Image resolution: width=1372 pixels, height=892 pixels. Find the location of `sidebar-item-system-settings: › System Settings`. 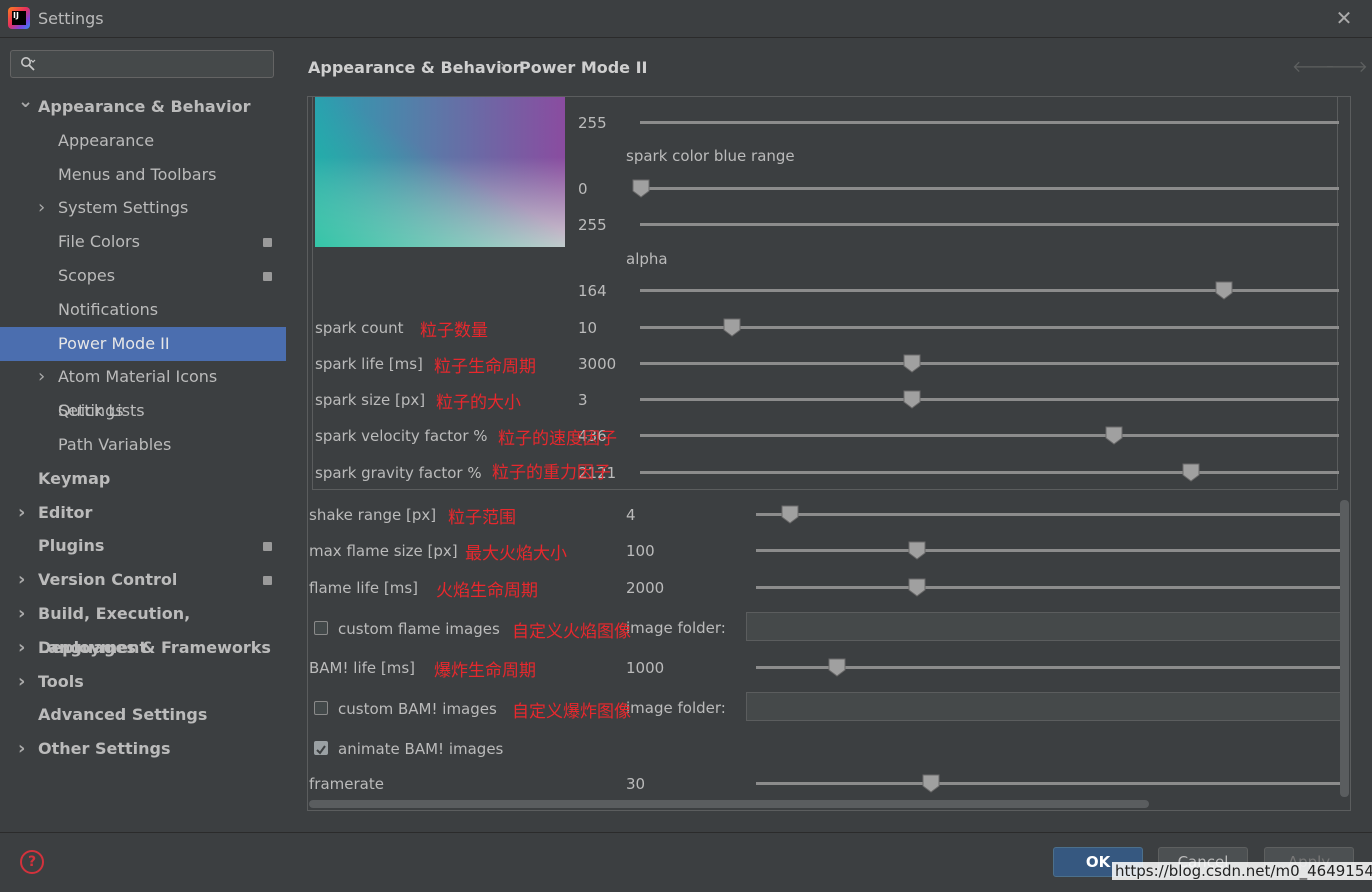

sidebar-item-system-settings: › System Settings is located at coordinates (143, 208).